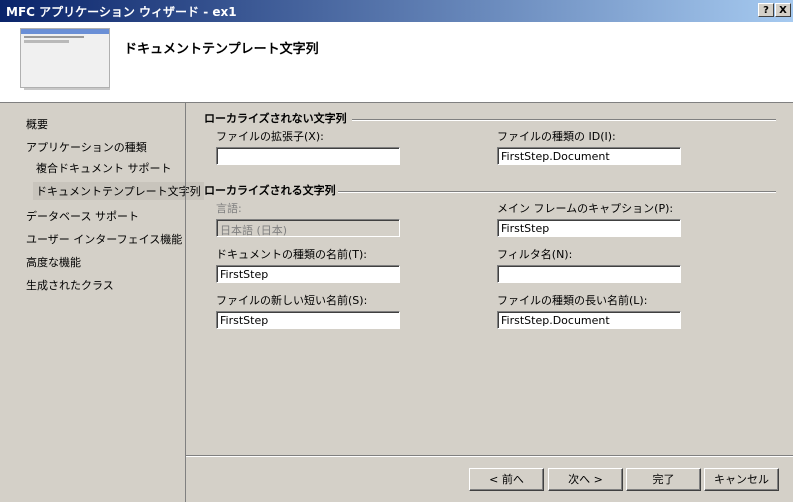 This screenshot has width=793, height=502. Describe the element at coordinates (308, 274) in the screenshot. I see `doc-type-name-input: FirstStep` at that location.